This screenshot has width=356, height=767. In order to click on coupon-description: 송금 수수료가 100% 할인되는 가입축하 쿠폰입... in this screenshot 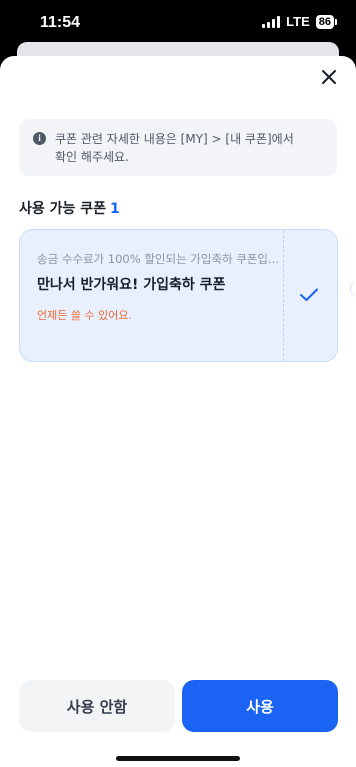, I will do `click(158, 259)`.